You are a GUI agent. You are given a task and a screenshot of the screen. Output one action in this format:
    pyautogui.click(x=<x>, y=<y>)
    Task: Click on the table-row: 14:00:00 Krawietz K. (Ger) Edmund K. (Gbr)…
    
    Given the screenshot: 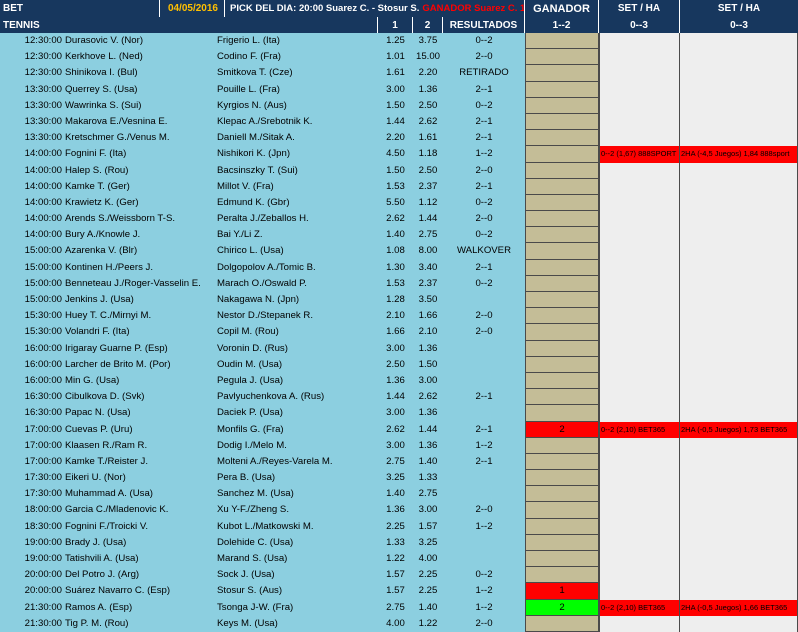 What is the action you would take?
    pyautogui.click(x=399, y=203)
    